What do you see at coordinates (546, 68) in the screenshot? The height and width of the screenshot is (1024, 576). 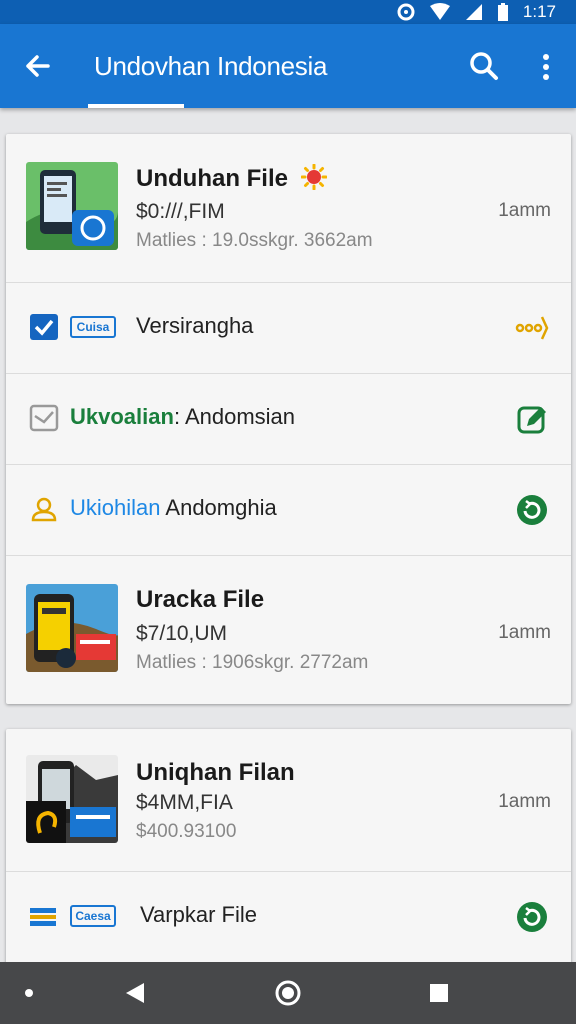 I see `more-options-icon` at bounding box center [546, 68].